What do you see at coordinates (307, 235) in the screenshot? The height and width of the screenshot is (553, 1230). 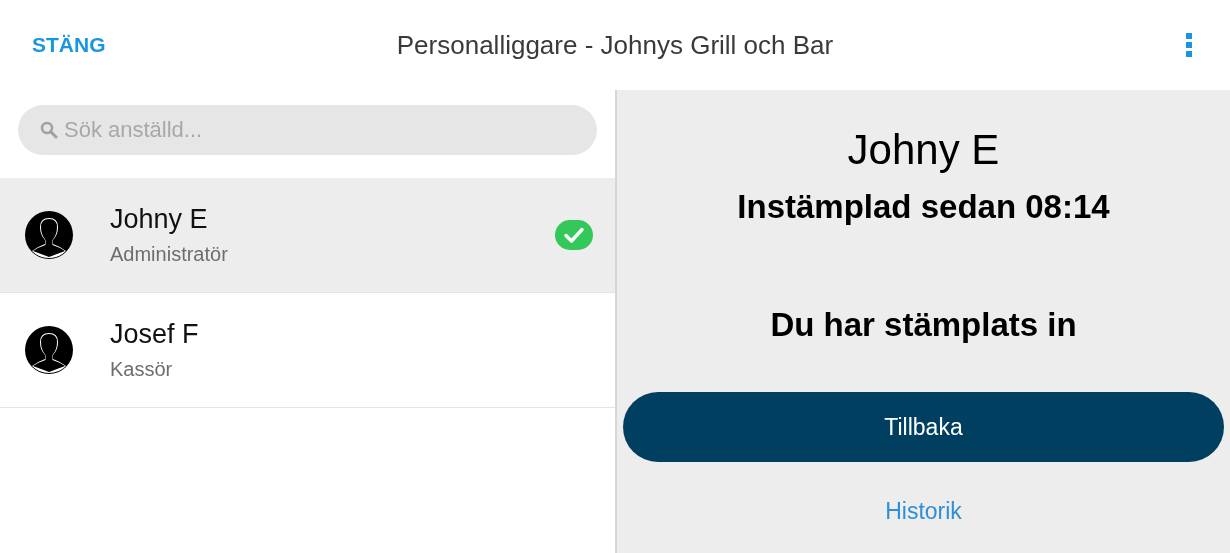 I see `employee-row: Johny E Administratör` at bounding box center [307, 235].